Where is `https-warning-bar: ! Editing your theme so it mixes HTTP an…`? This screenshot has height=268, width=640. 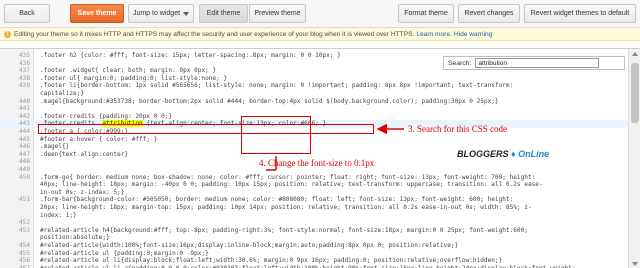
https-warning-bar: ! Editing your theme so it mixes HTTP an… is located at coordinates (320, 34).